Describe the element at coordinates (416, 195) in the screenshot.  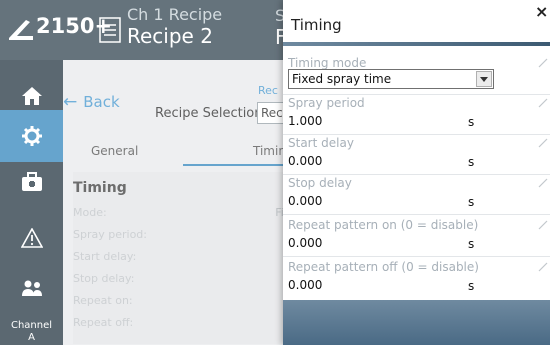
I see `stop-delay-field: Stop delay 0.000 s` at that location.